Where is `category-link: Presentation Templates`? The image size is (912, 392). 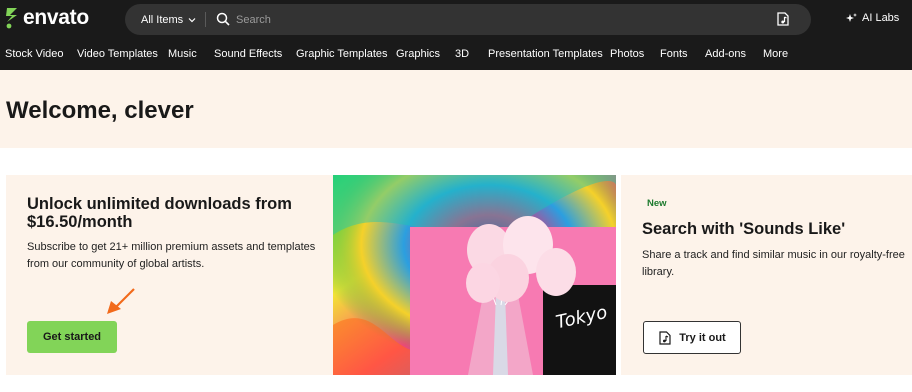
category-link: Presentation Templates is located at coordinates (545, 54).